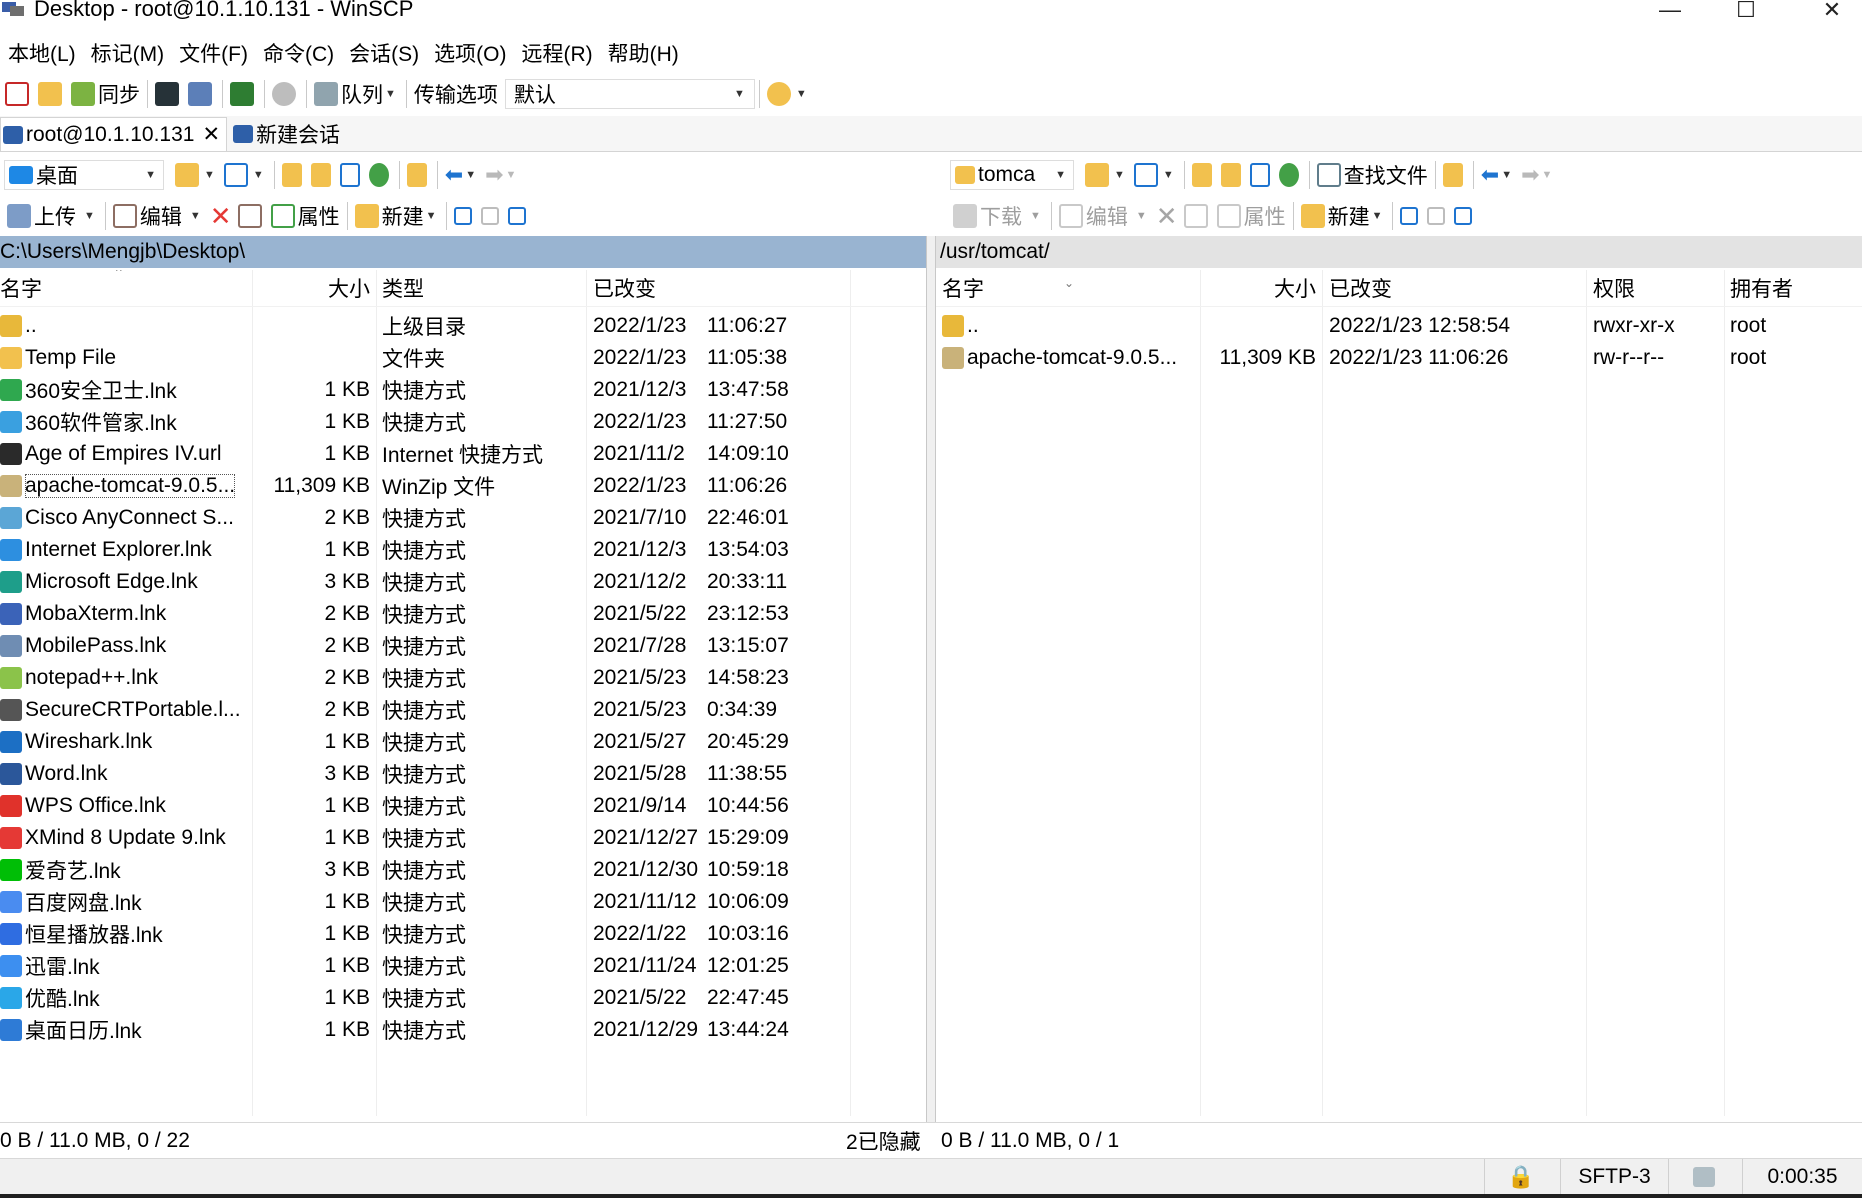 The image size is (1862, 1198). I want to click on remote-column-header-changed: 已改变, so click(1454, 288).